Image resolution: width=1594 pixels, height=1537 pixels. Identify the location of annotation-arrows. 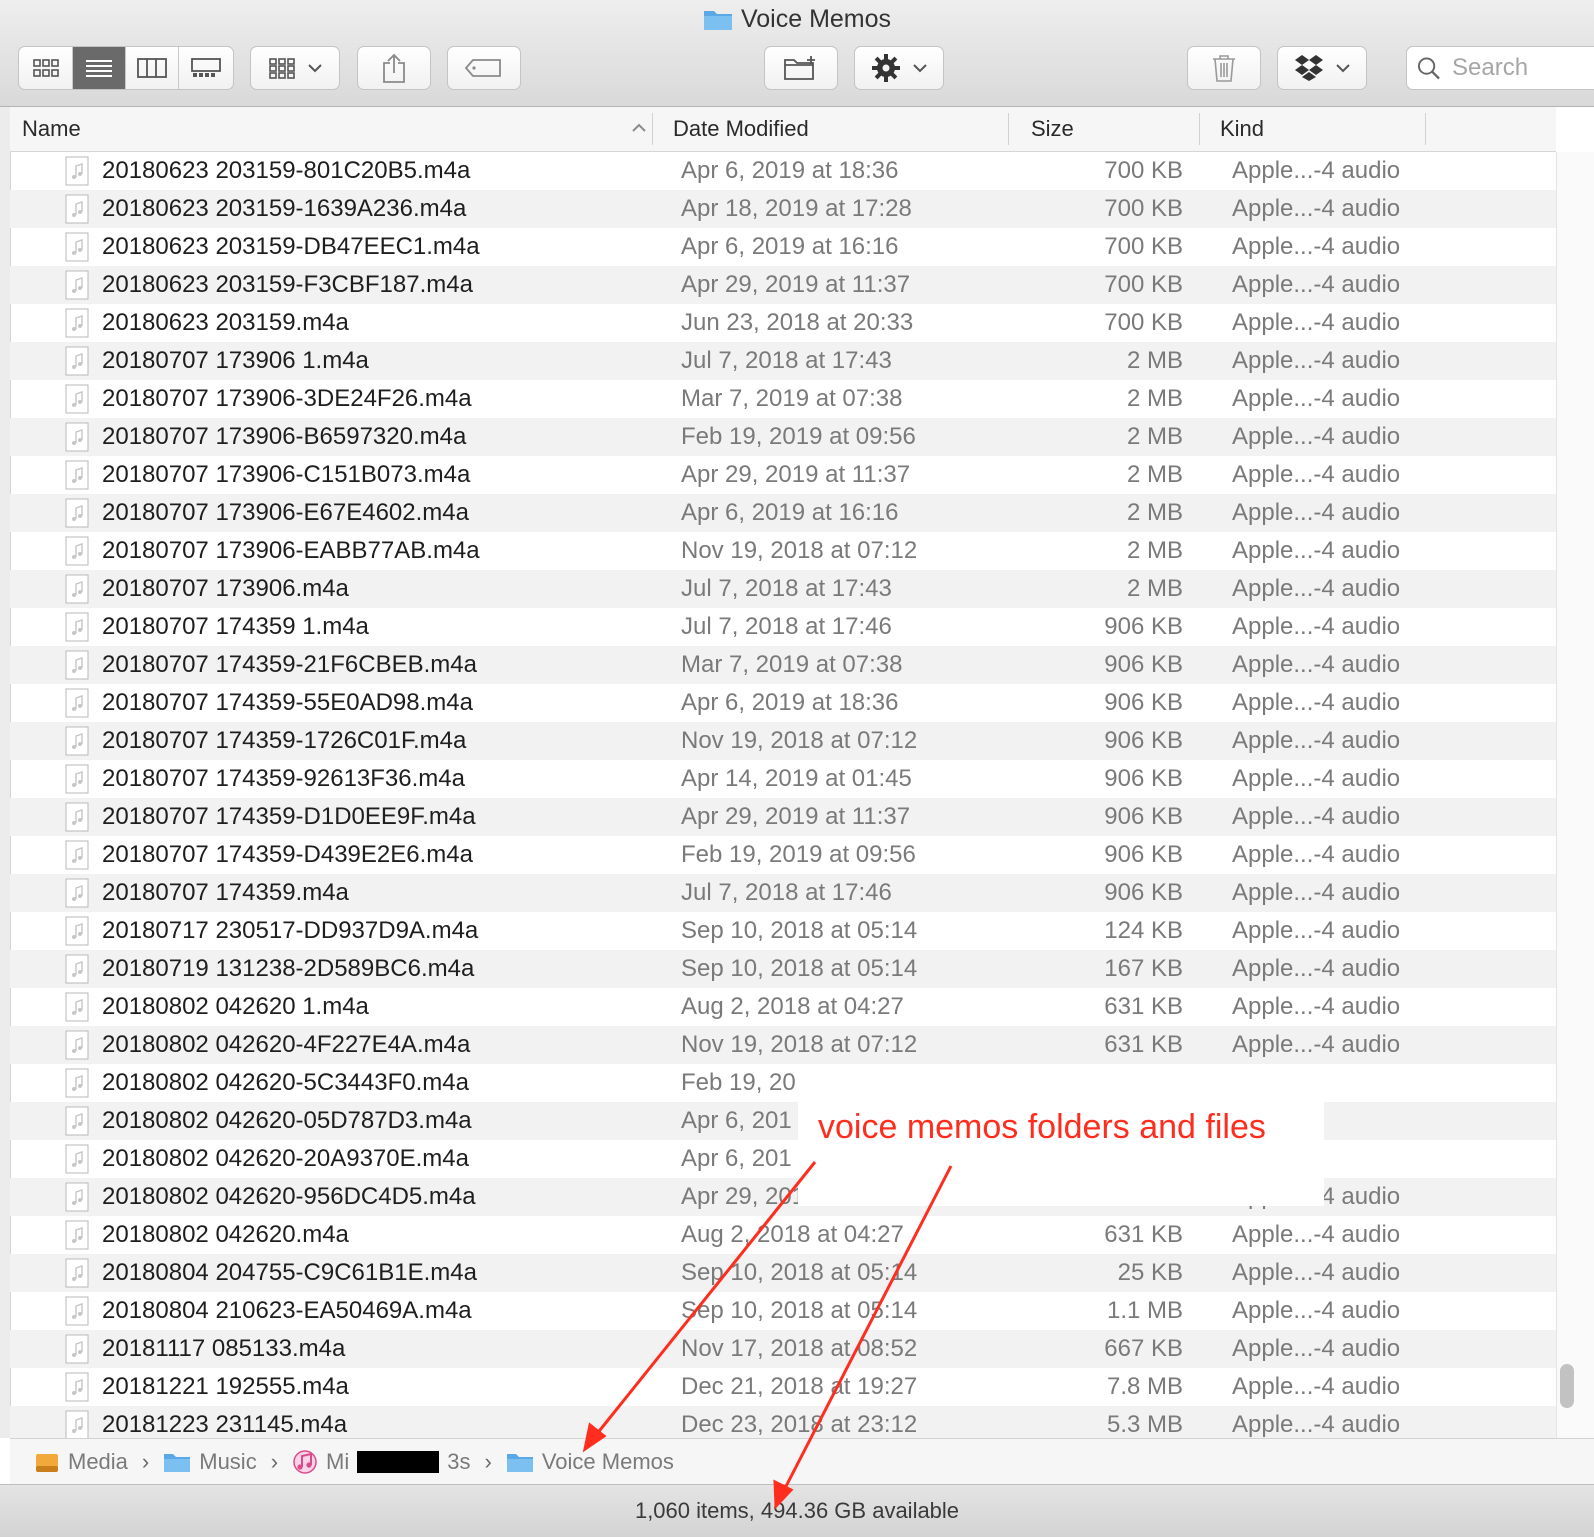
(767, 1335).